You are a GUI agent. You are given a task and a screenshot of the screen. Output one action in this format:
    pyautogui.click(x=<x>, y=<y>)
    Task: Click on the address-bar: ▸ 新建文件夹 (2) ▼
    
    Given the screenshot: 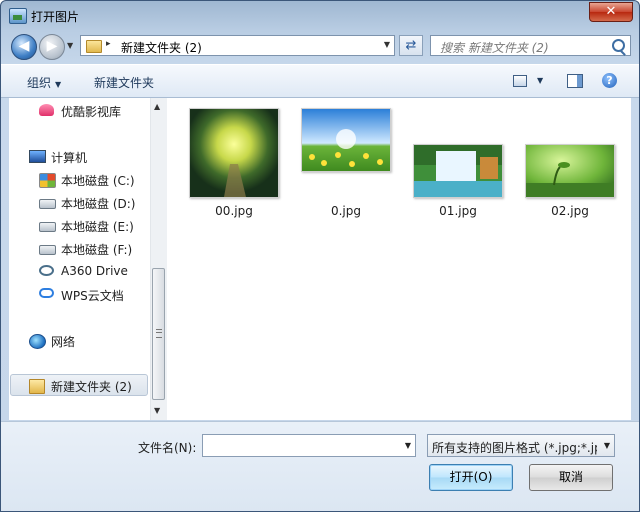 What is the action you would take?
    pyautogui.click(x=237, y=45)
    